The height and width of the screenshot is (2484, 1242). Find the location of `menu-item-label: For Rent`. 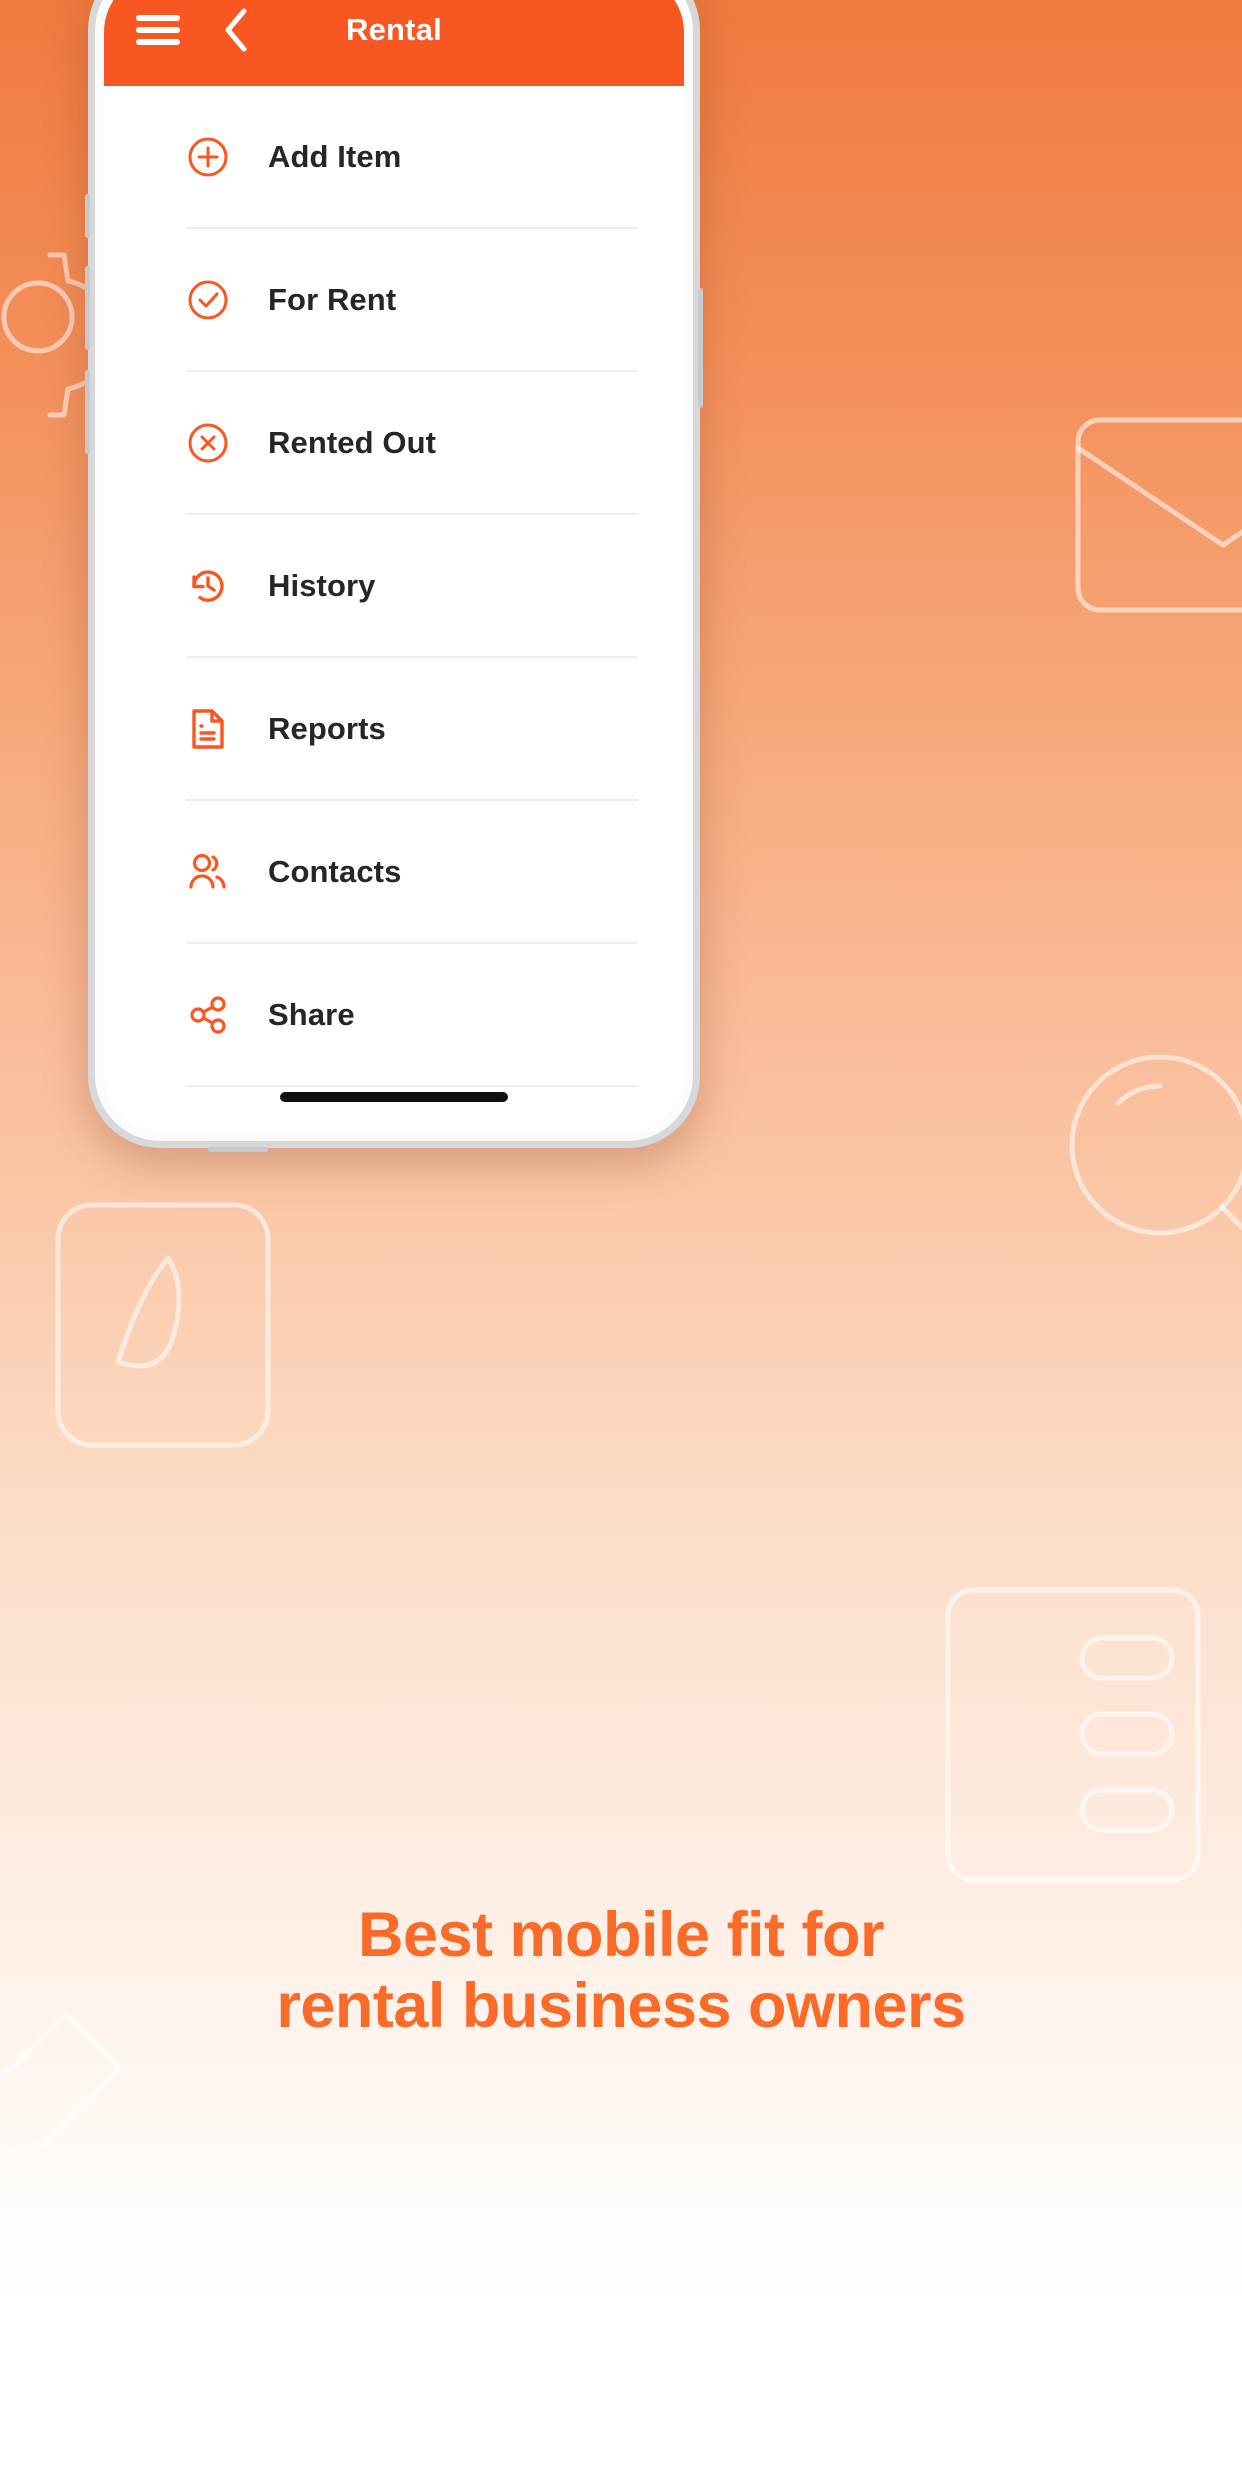

menu-item-label: For Rent is located at coordinates (332, 299).